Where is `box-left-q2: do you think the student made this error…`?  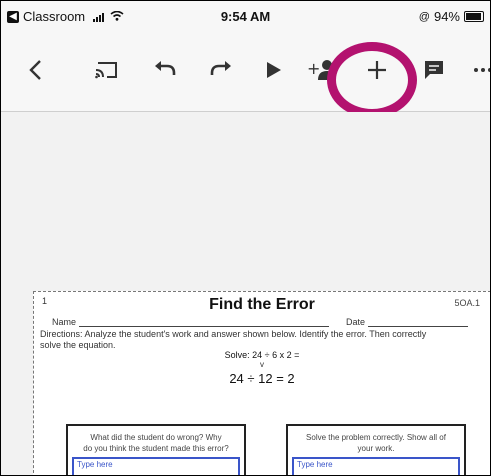
box-left-q2: do you think the student made this error… is located at coordinates (156, 448).